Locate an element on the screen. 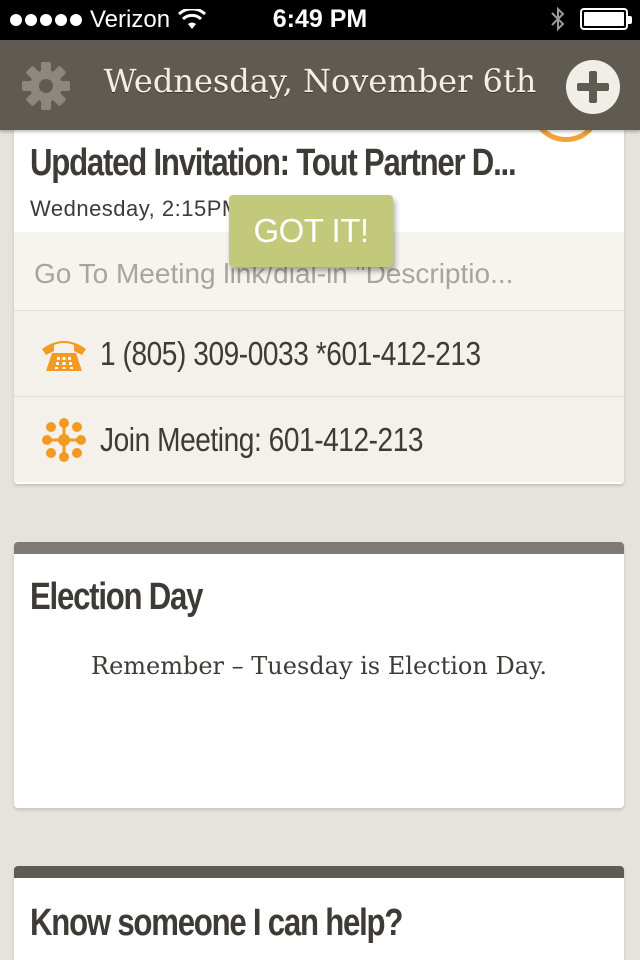  join-meeting-row: Join Meeting: 601-412-213 is located at coordinates (319, 439).